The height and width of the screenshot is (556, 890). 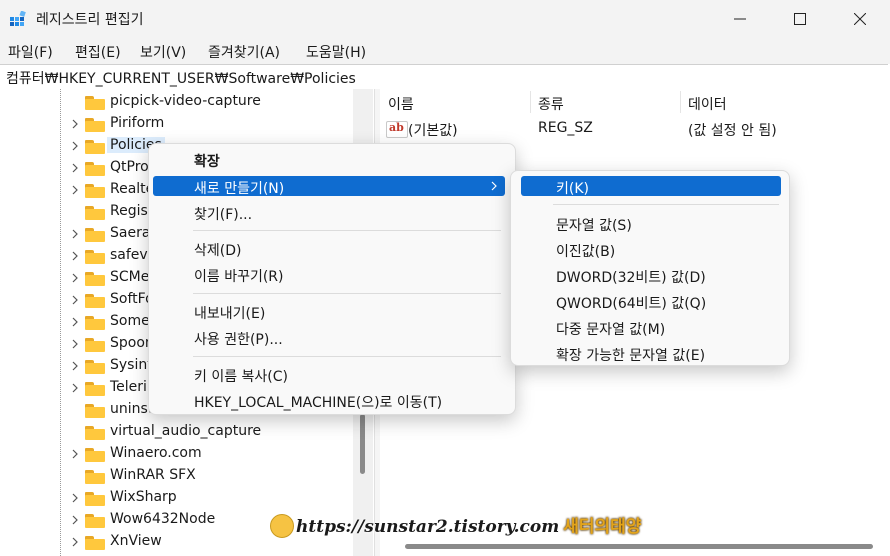 I want to click on ctx-item-copy-key-name: 키 이름 복사(C), so click(x=331, y=374).